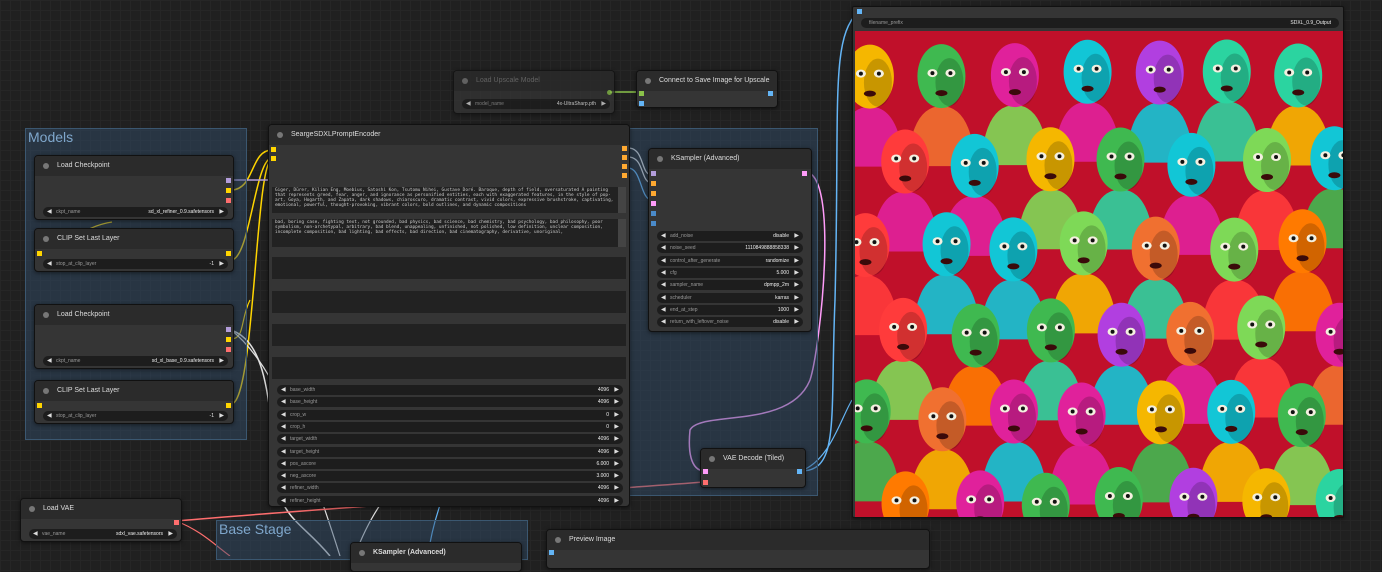 The height and width of the screenshot is (572, 1382). What do you see at coordinates (450, 451) in the screenshot?
I see `widget-target-height: ◀ target_height 4096 ▶` at bounding box center [450, 451].